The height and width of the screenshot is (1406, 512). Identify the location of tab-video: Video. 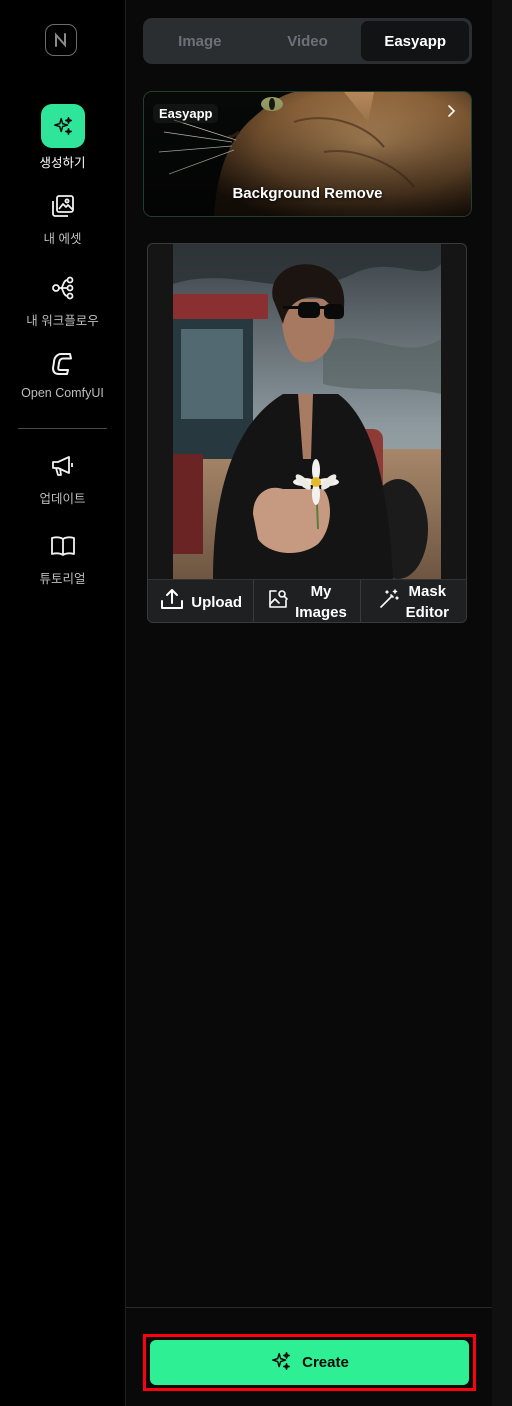
(308, 41).